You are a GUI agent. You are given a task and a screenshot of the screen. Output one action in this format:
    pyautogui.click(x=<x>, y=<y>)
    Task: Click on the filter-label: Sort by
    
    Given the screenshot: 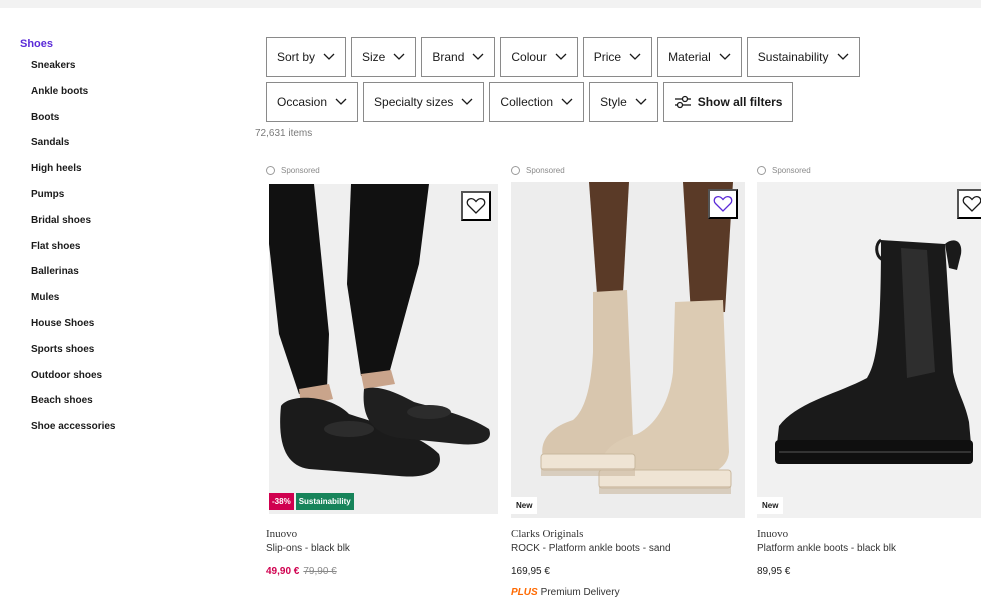 What is the action you would take?
    pyautogui.click(x=296, y=57)
    